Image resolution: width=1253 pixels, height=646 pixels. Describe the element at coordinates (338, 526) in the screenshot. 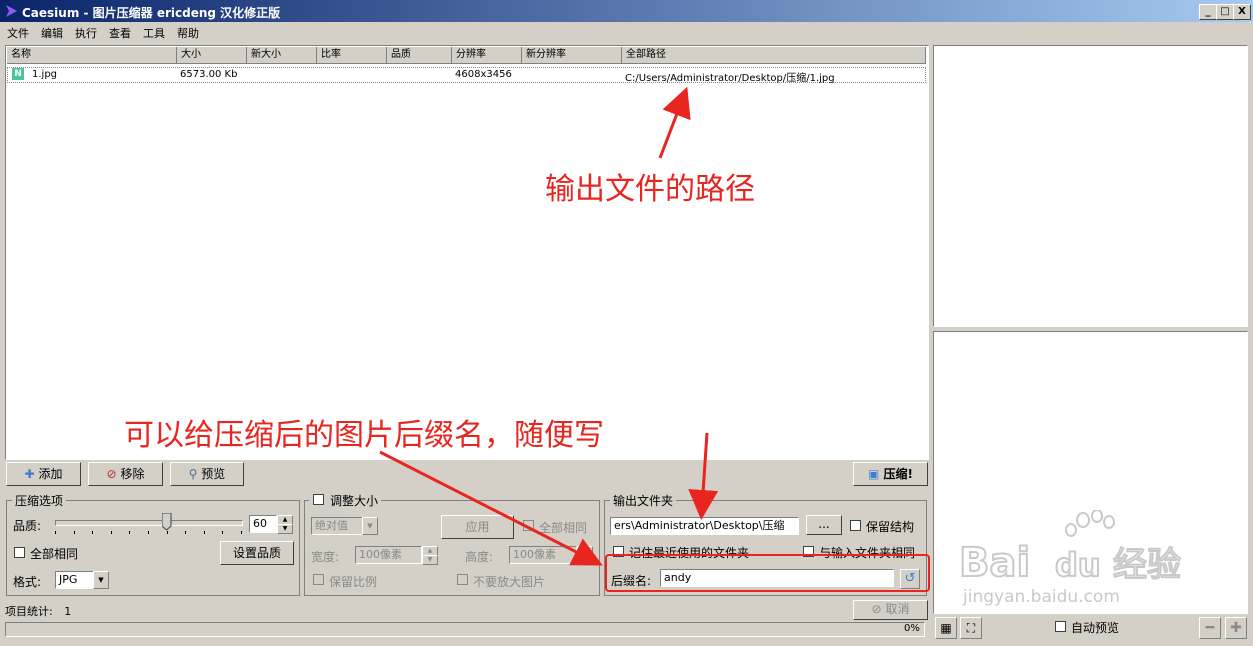

I see `resize-mode-select: 绝对值` at that location.